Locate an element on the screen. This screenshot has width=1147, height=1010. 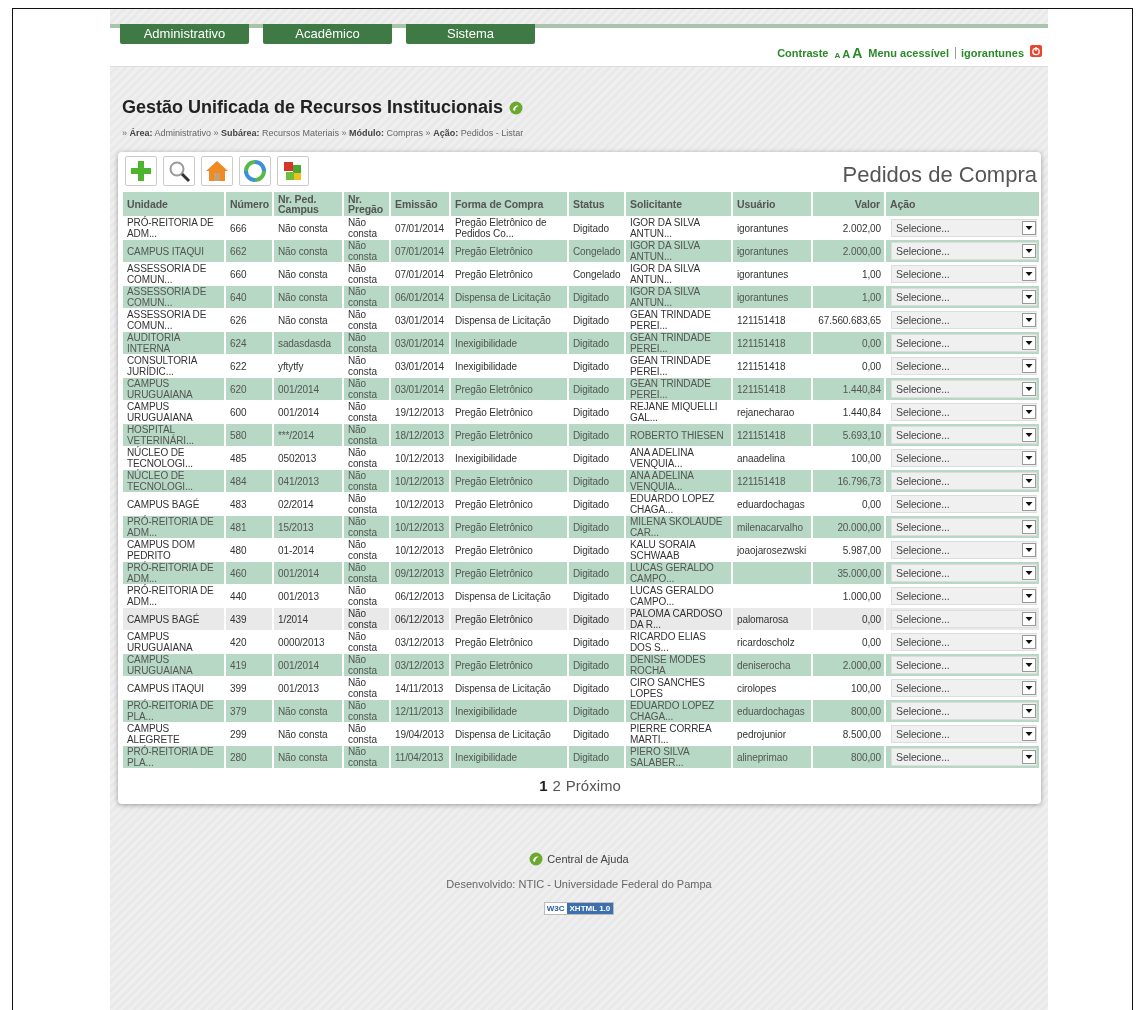
table-cell: 620 is located at coordinates (249, 389).